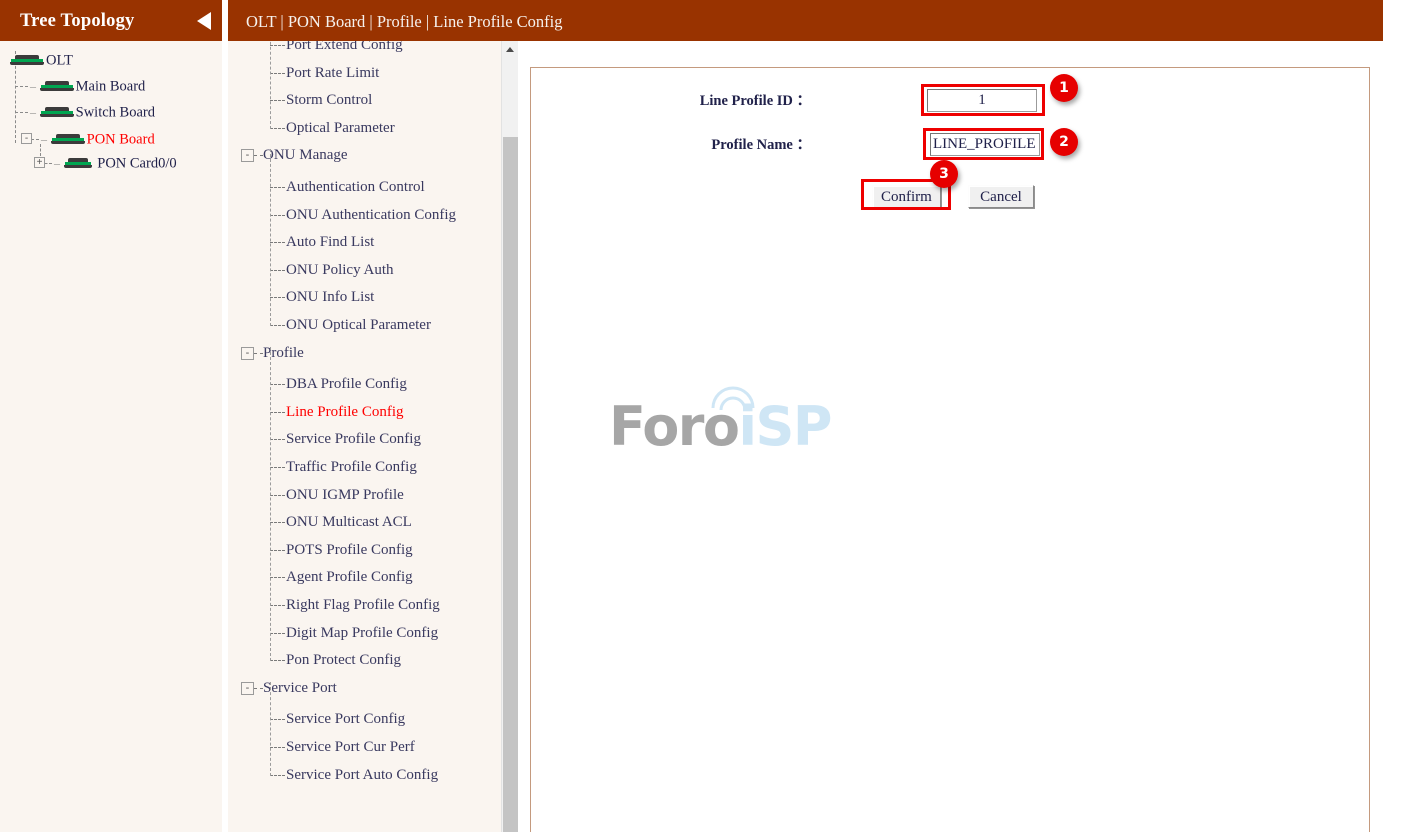  I want to click on menu-item-onu-optical-parameter: ONU Optical Parameter, so click(358, 325).